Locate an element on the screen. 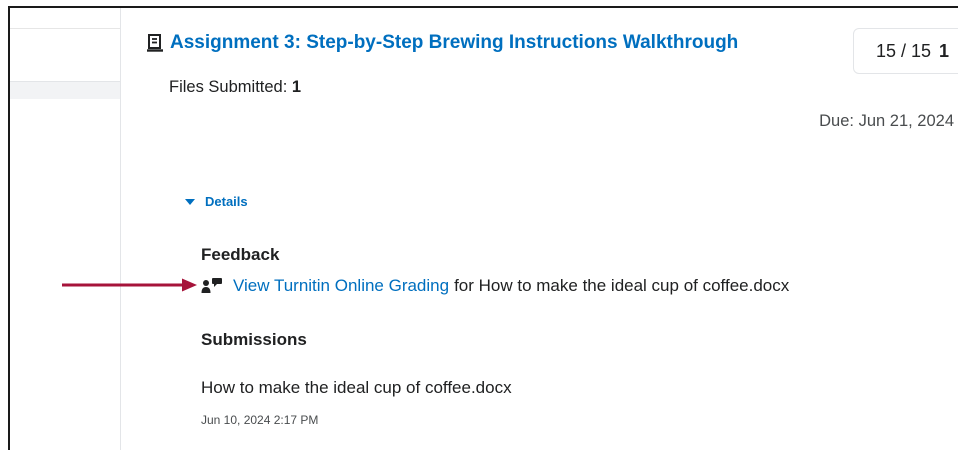 This screenshot has height=450, width=958. due-date: Due: Jun 21, 2024 is located at coordinates (886, 121).